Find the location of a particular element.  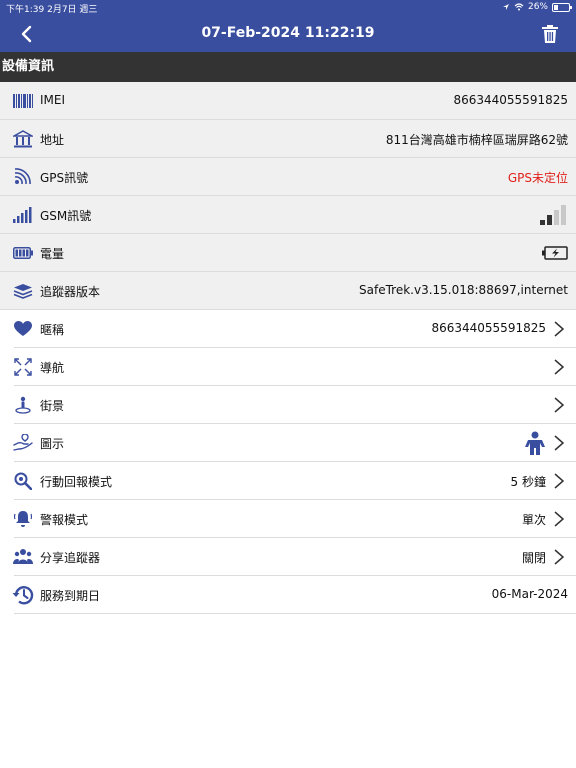

battery-percent: 26% is located at coordinates (537, 7).